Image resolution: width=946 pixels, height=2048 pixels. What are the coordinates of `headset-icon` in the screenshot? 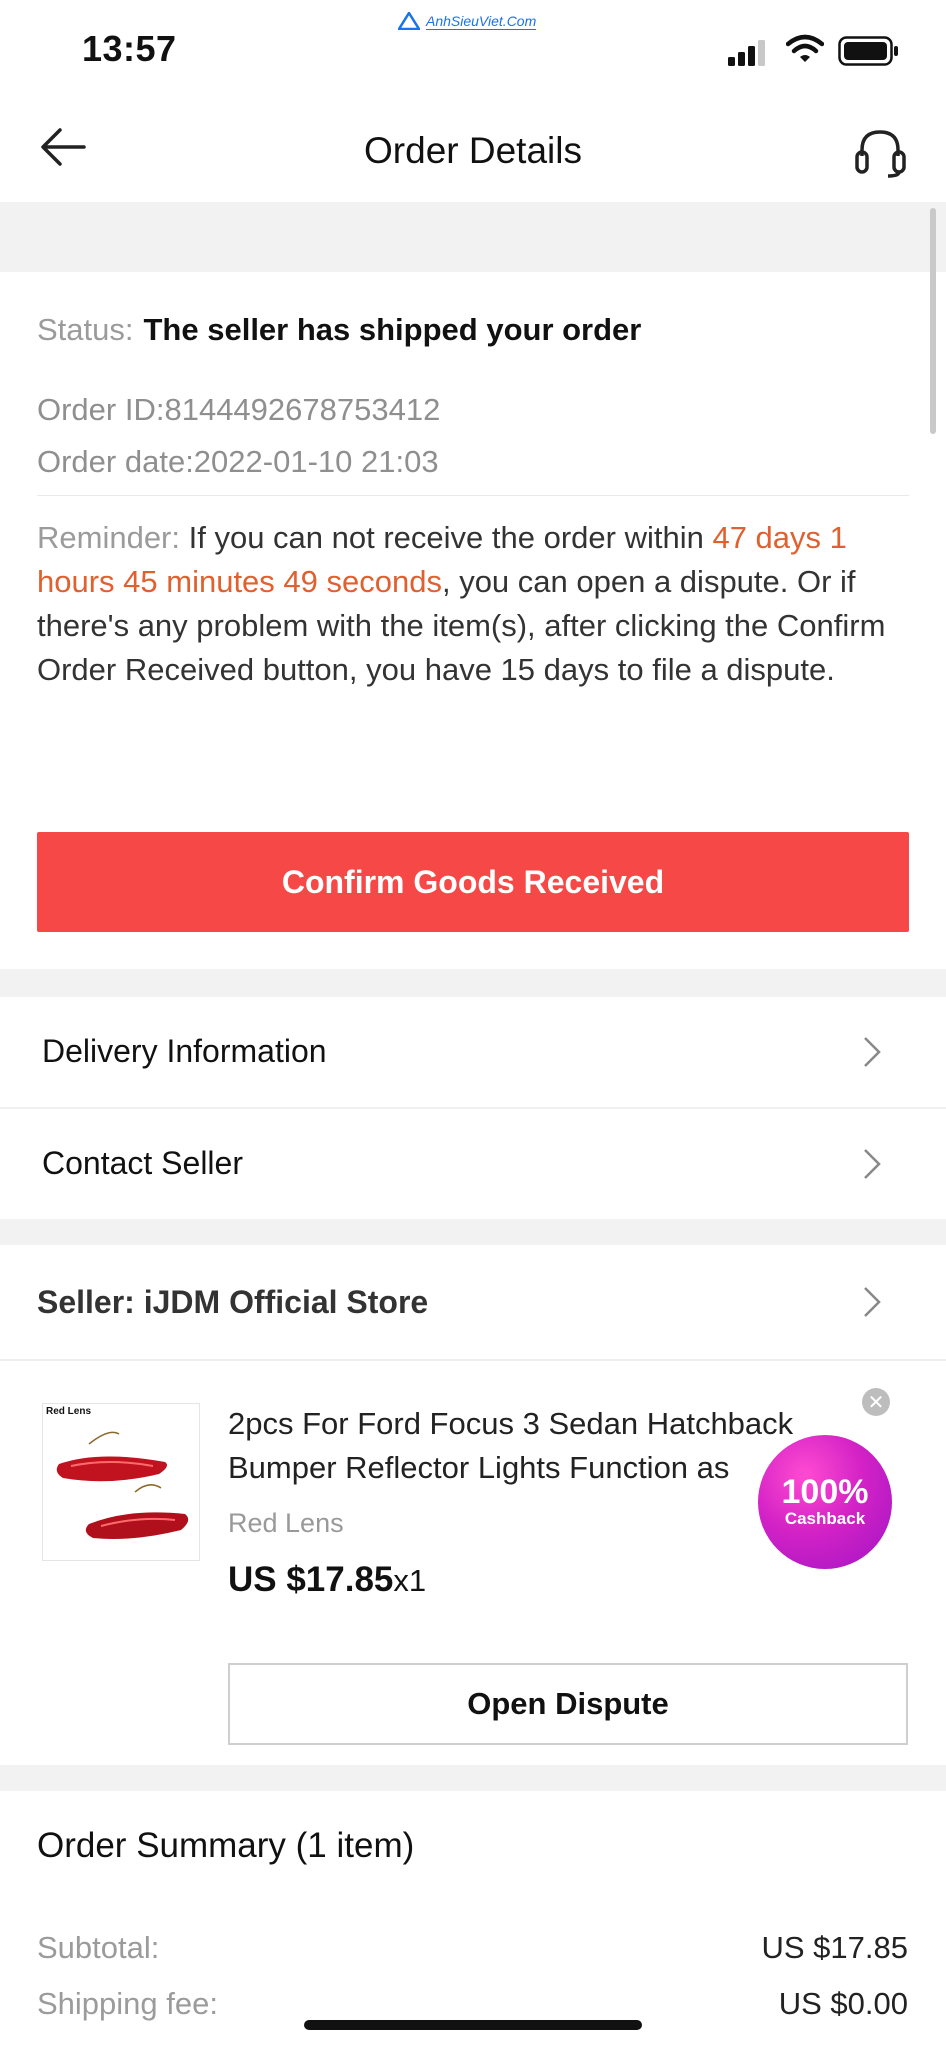 It's located at (882, 153).